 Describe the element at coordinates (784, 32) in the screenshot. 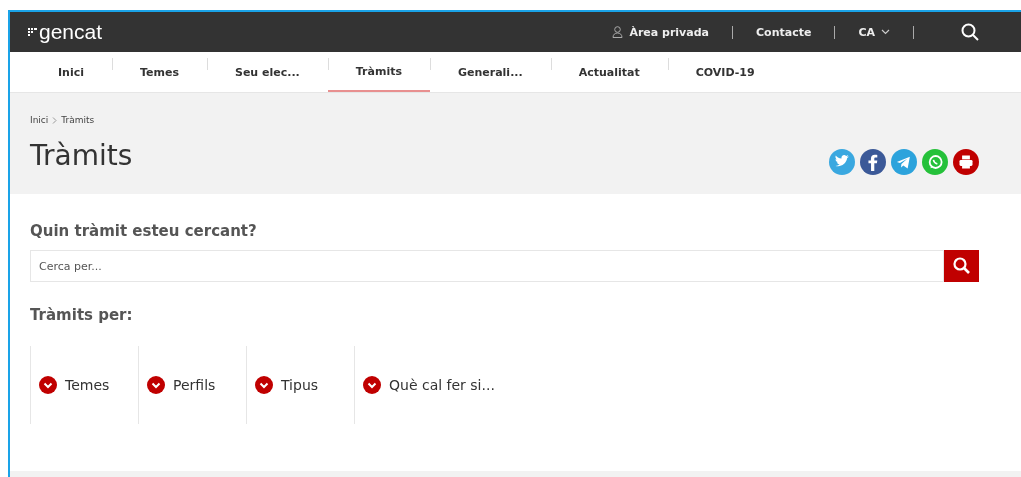

I see `header-link: Contacte` at that location.